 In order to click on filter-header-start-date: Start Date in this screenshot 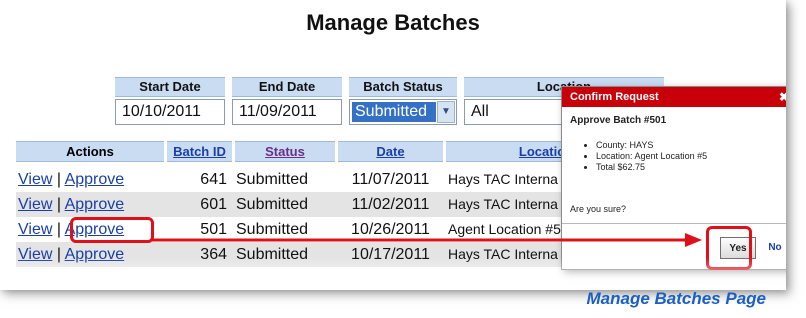, I will do `click(170, 87)`.